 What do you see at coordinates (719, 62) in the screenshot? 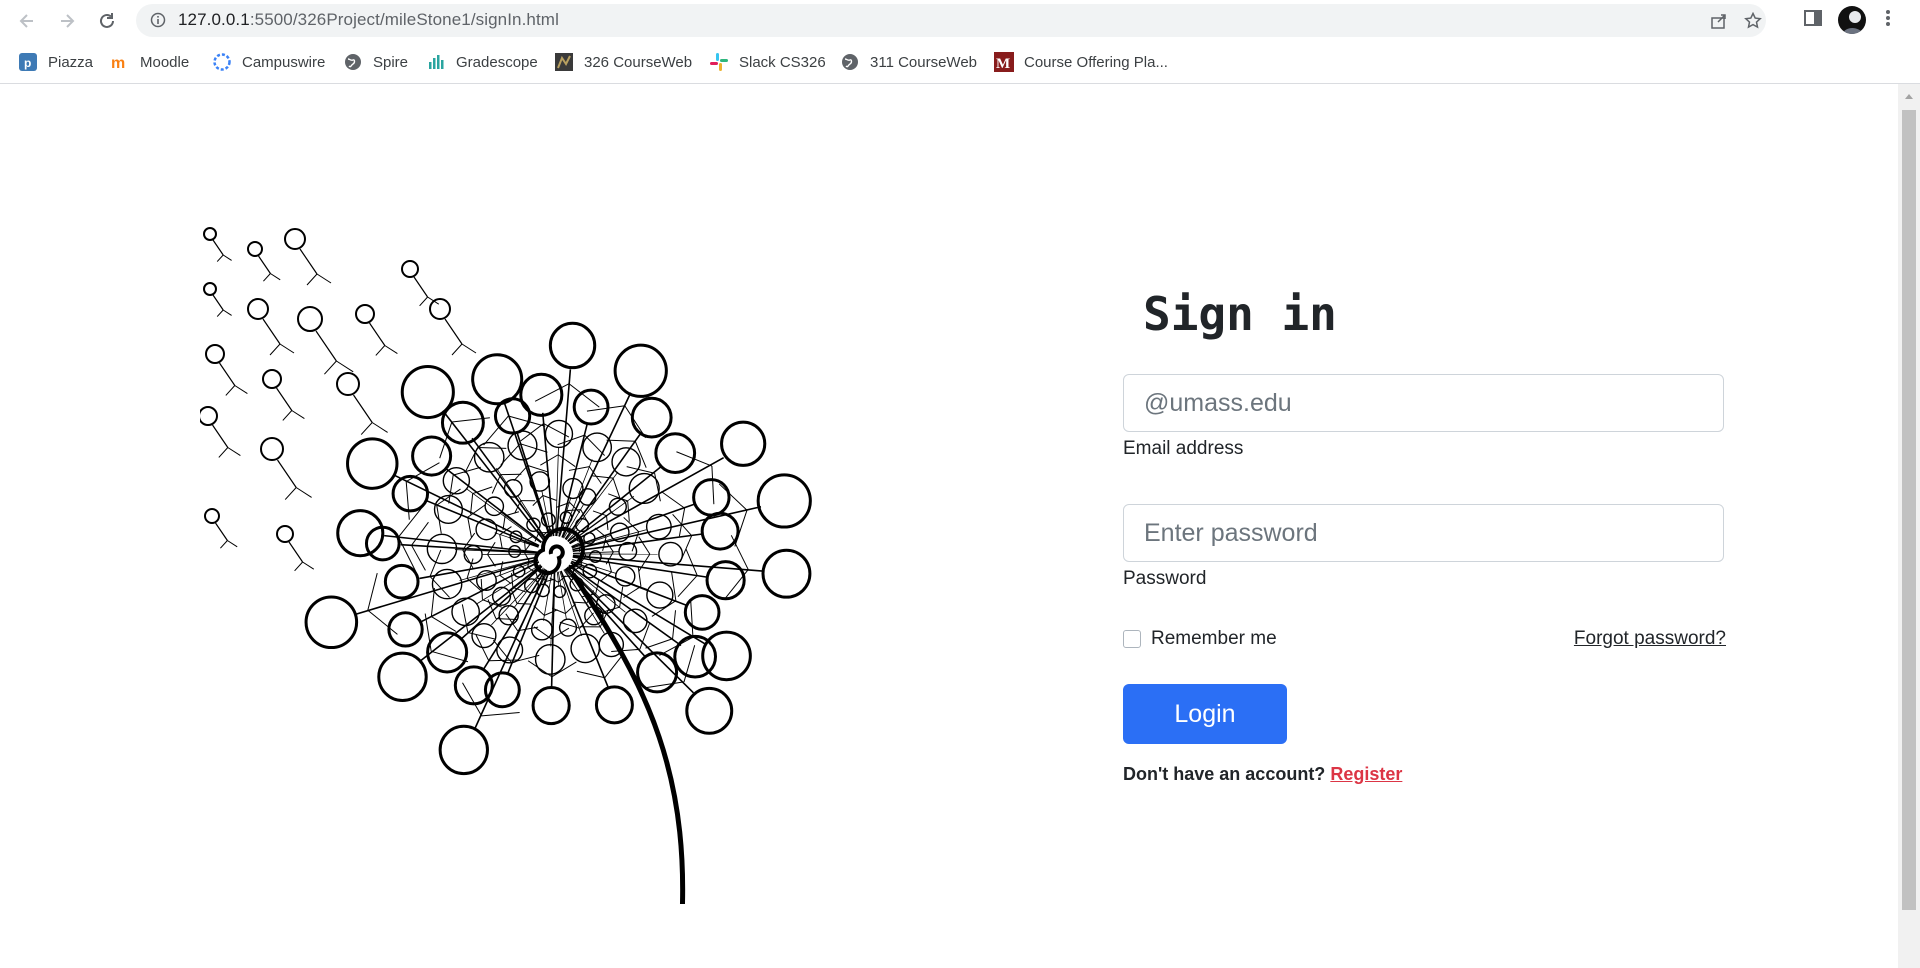
I see `slack-icon` at bounding box center [719, 62].